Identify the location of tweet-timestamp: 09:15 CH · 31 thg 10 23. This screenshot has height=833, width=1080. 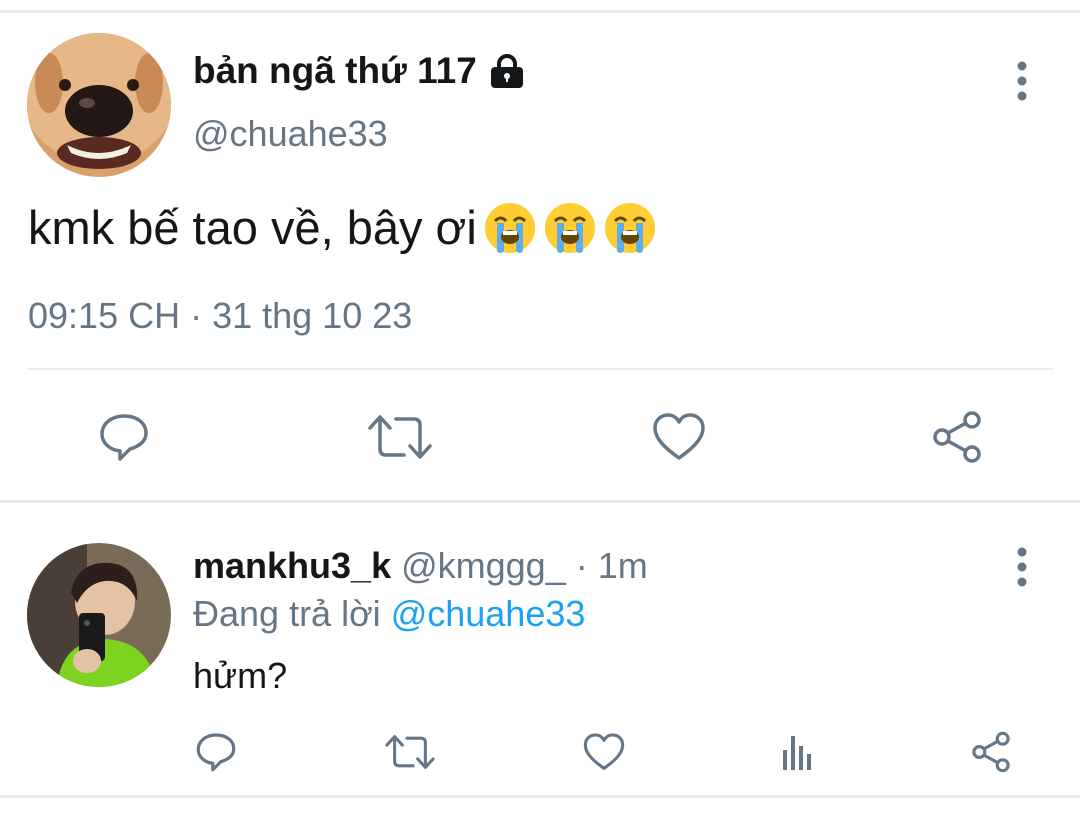
(220, 316).